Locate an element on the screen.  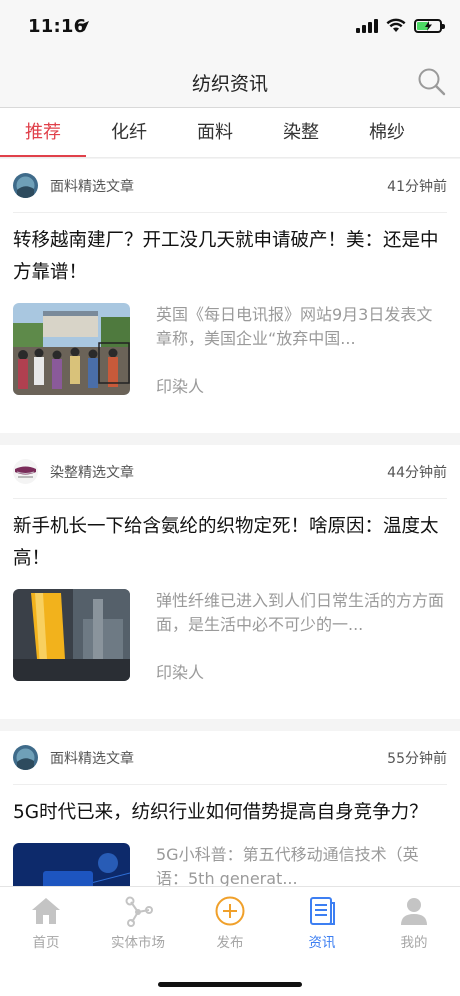
tab-profile: 我的 is located at coordinates (414, 920).